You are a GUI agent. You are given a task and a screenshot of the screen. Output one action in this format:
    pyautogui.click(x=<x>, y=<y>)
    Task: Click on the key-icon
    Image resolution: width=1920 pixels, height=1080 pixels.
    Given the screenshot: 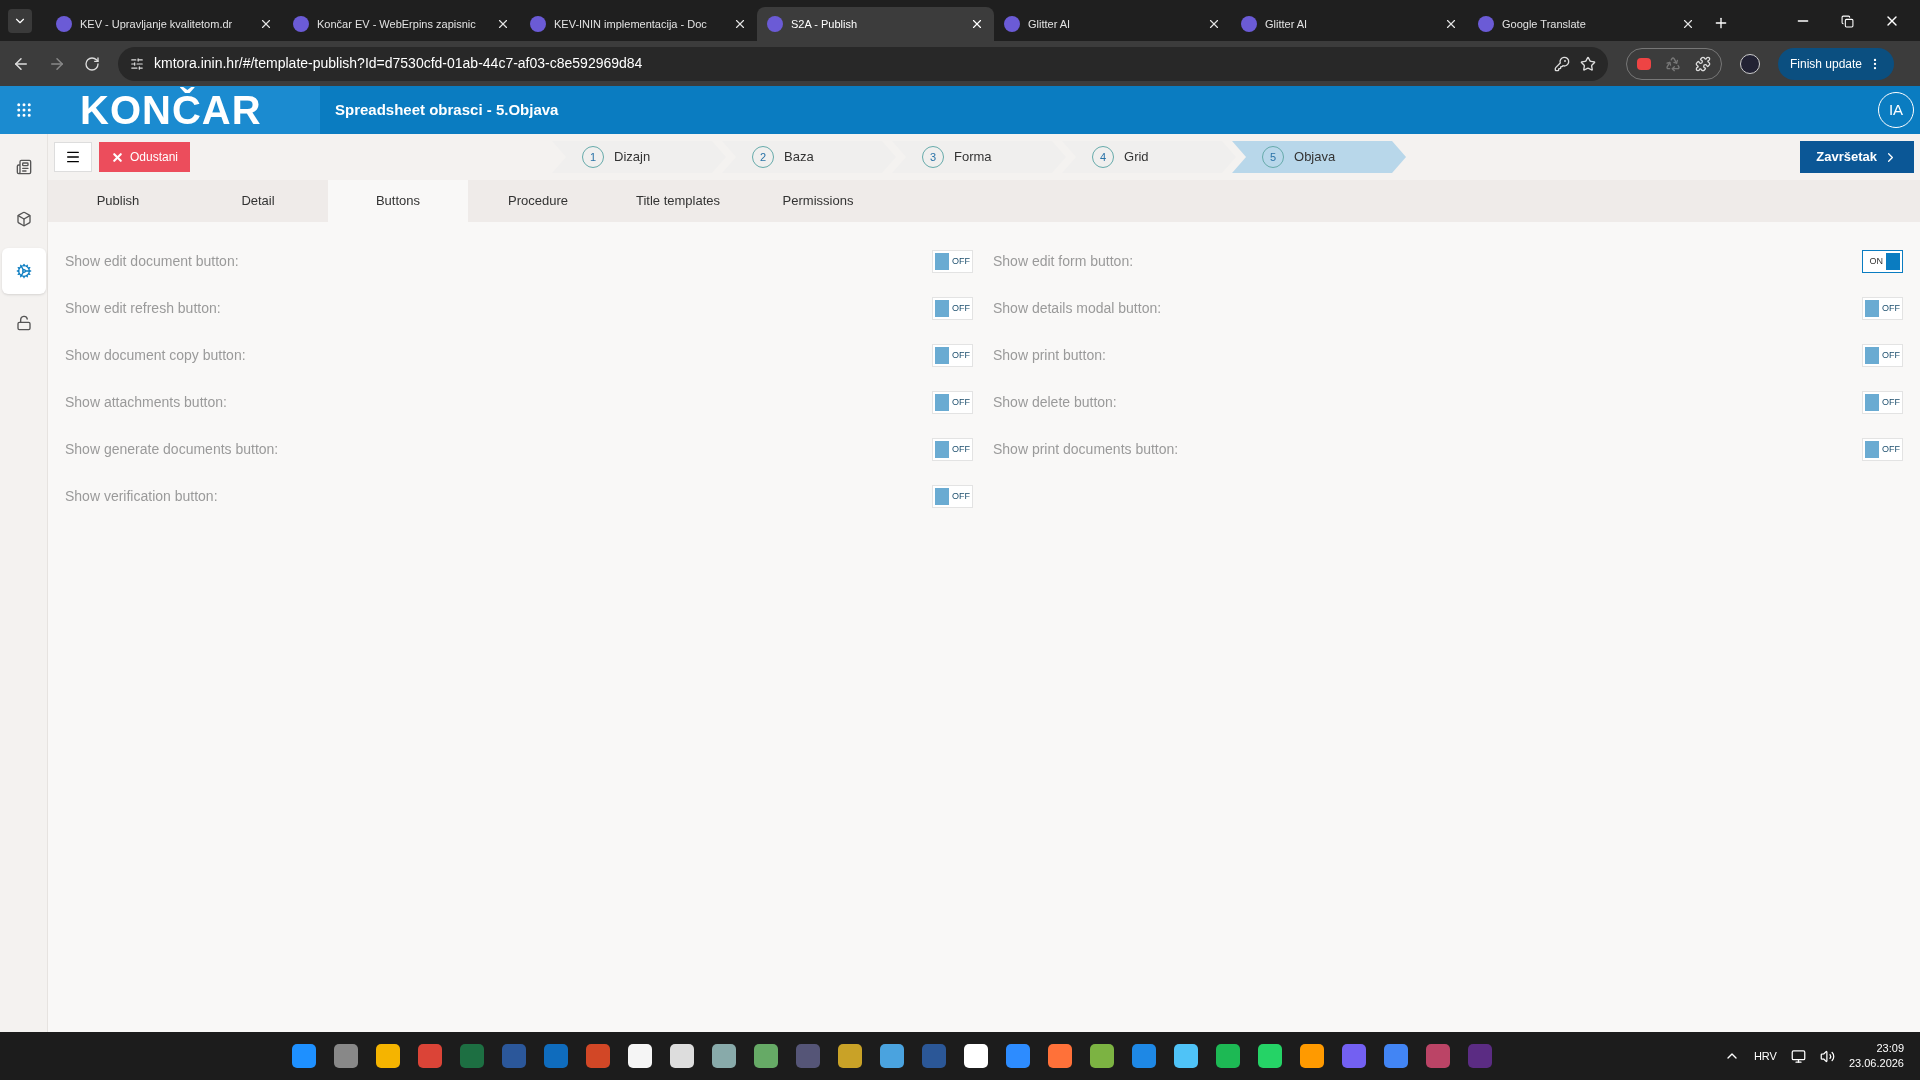 What is the action you would take?
    pyautogui.click(x=1562, y=63)
    